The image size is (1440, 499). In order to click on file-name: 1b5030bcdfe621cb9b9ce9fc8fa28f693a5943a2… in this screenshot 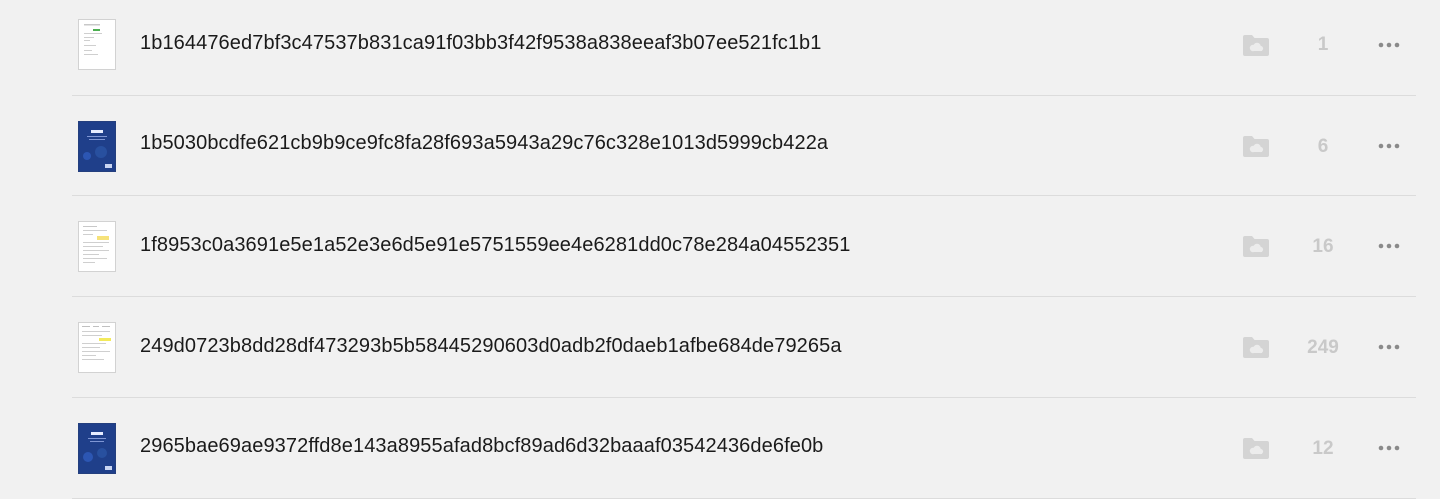, I will do `click(484, 143)`.